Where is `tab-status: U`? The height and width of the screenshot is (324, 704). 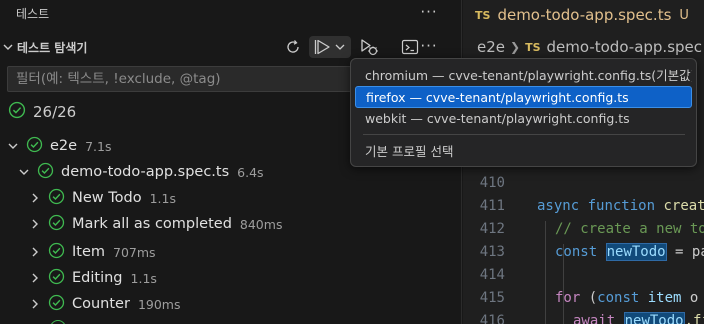 tab-status: U is located at coordinates (684, 15).